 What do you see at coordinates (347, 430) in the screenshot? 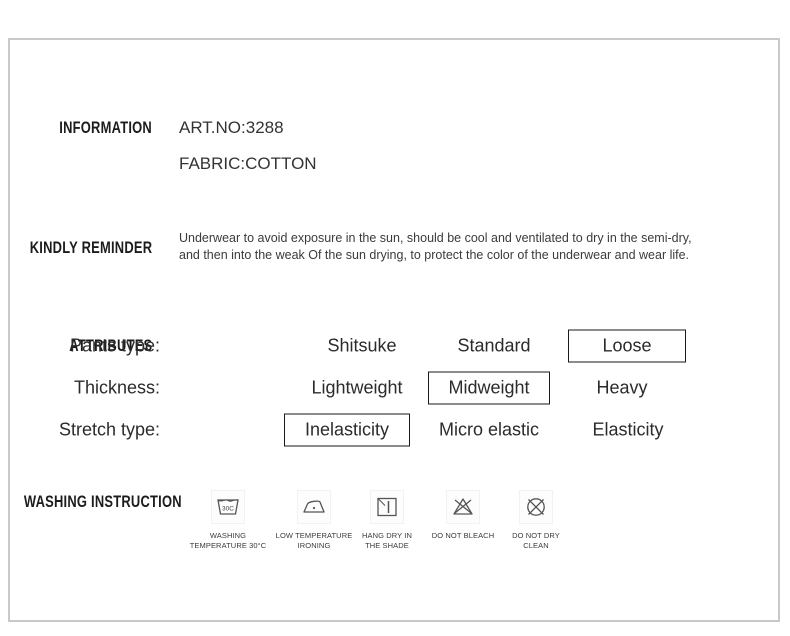
I see `option-stretch-type-0: Inelasticity` at bounding box center [347, 430].